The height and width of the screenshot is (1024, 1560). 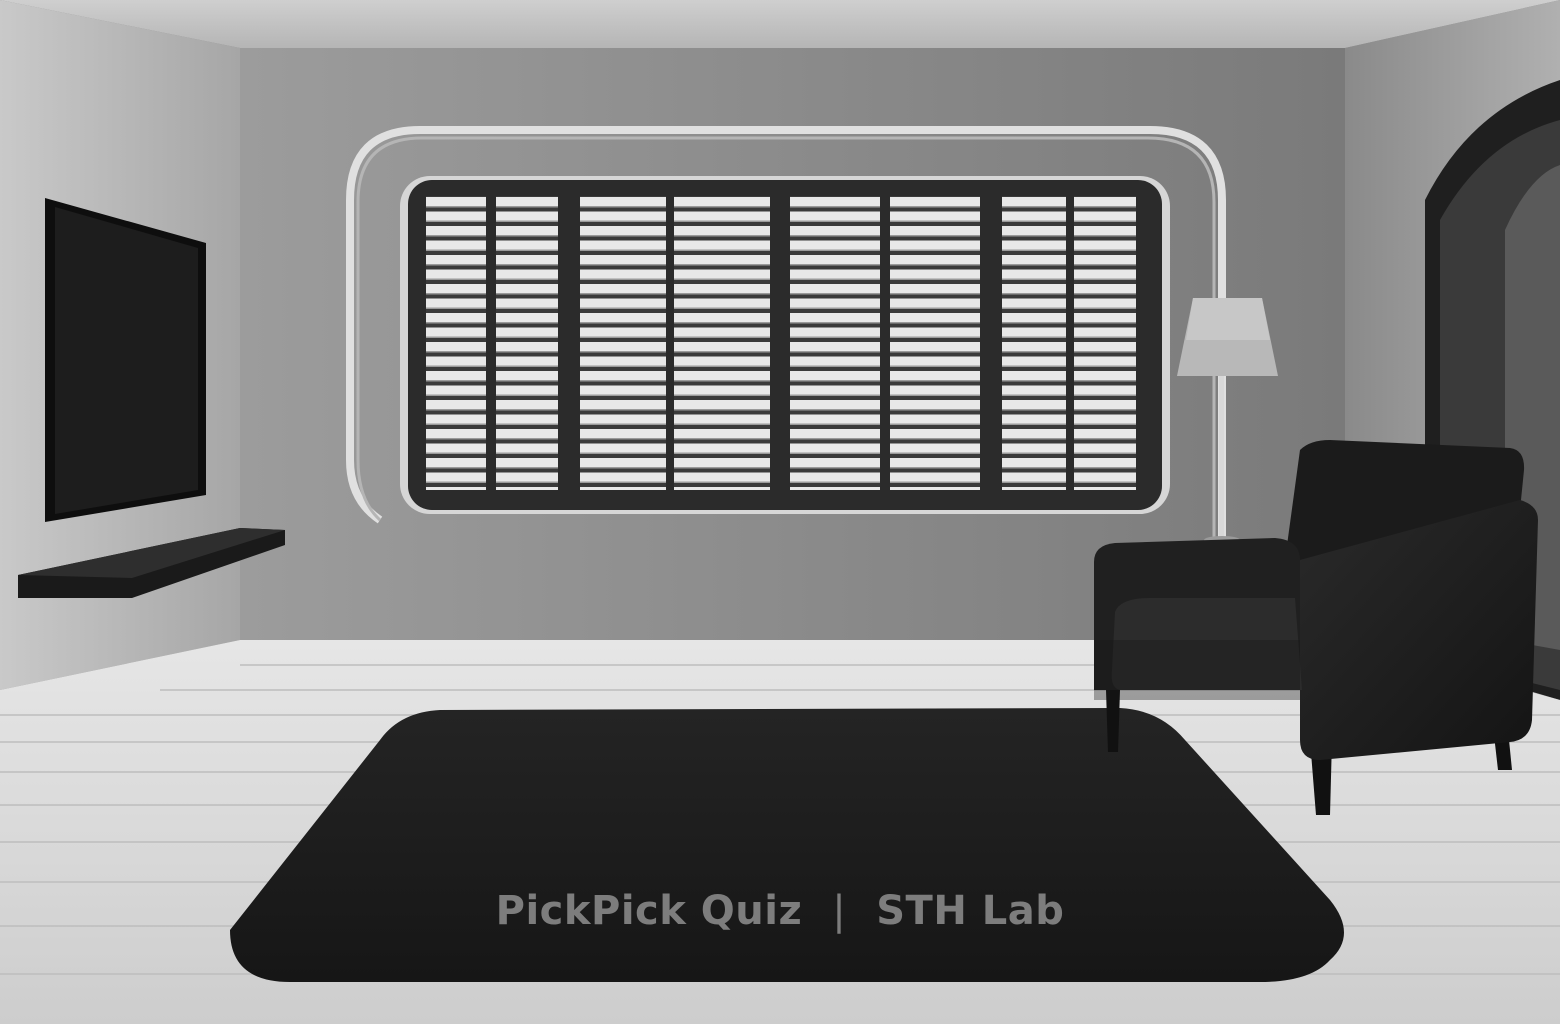 What do you see at coordinates (780, 24) in the screenshot?
I see `ceiling` at bounding box center [780, 24].